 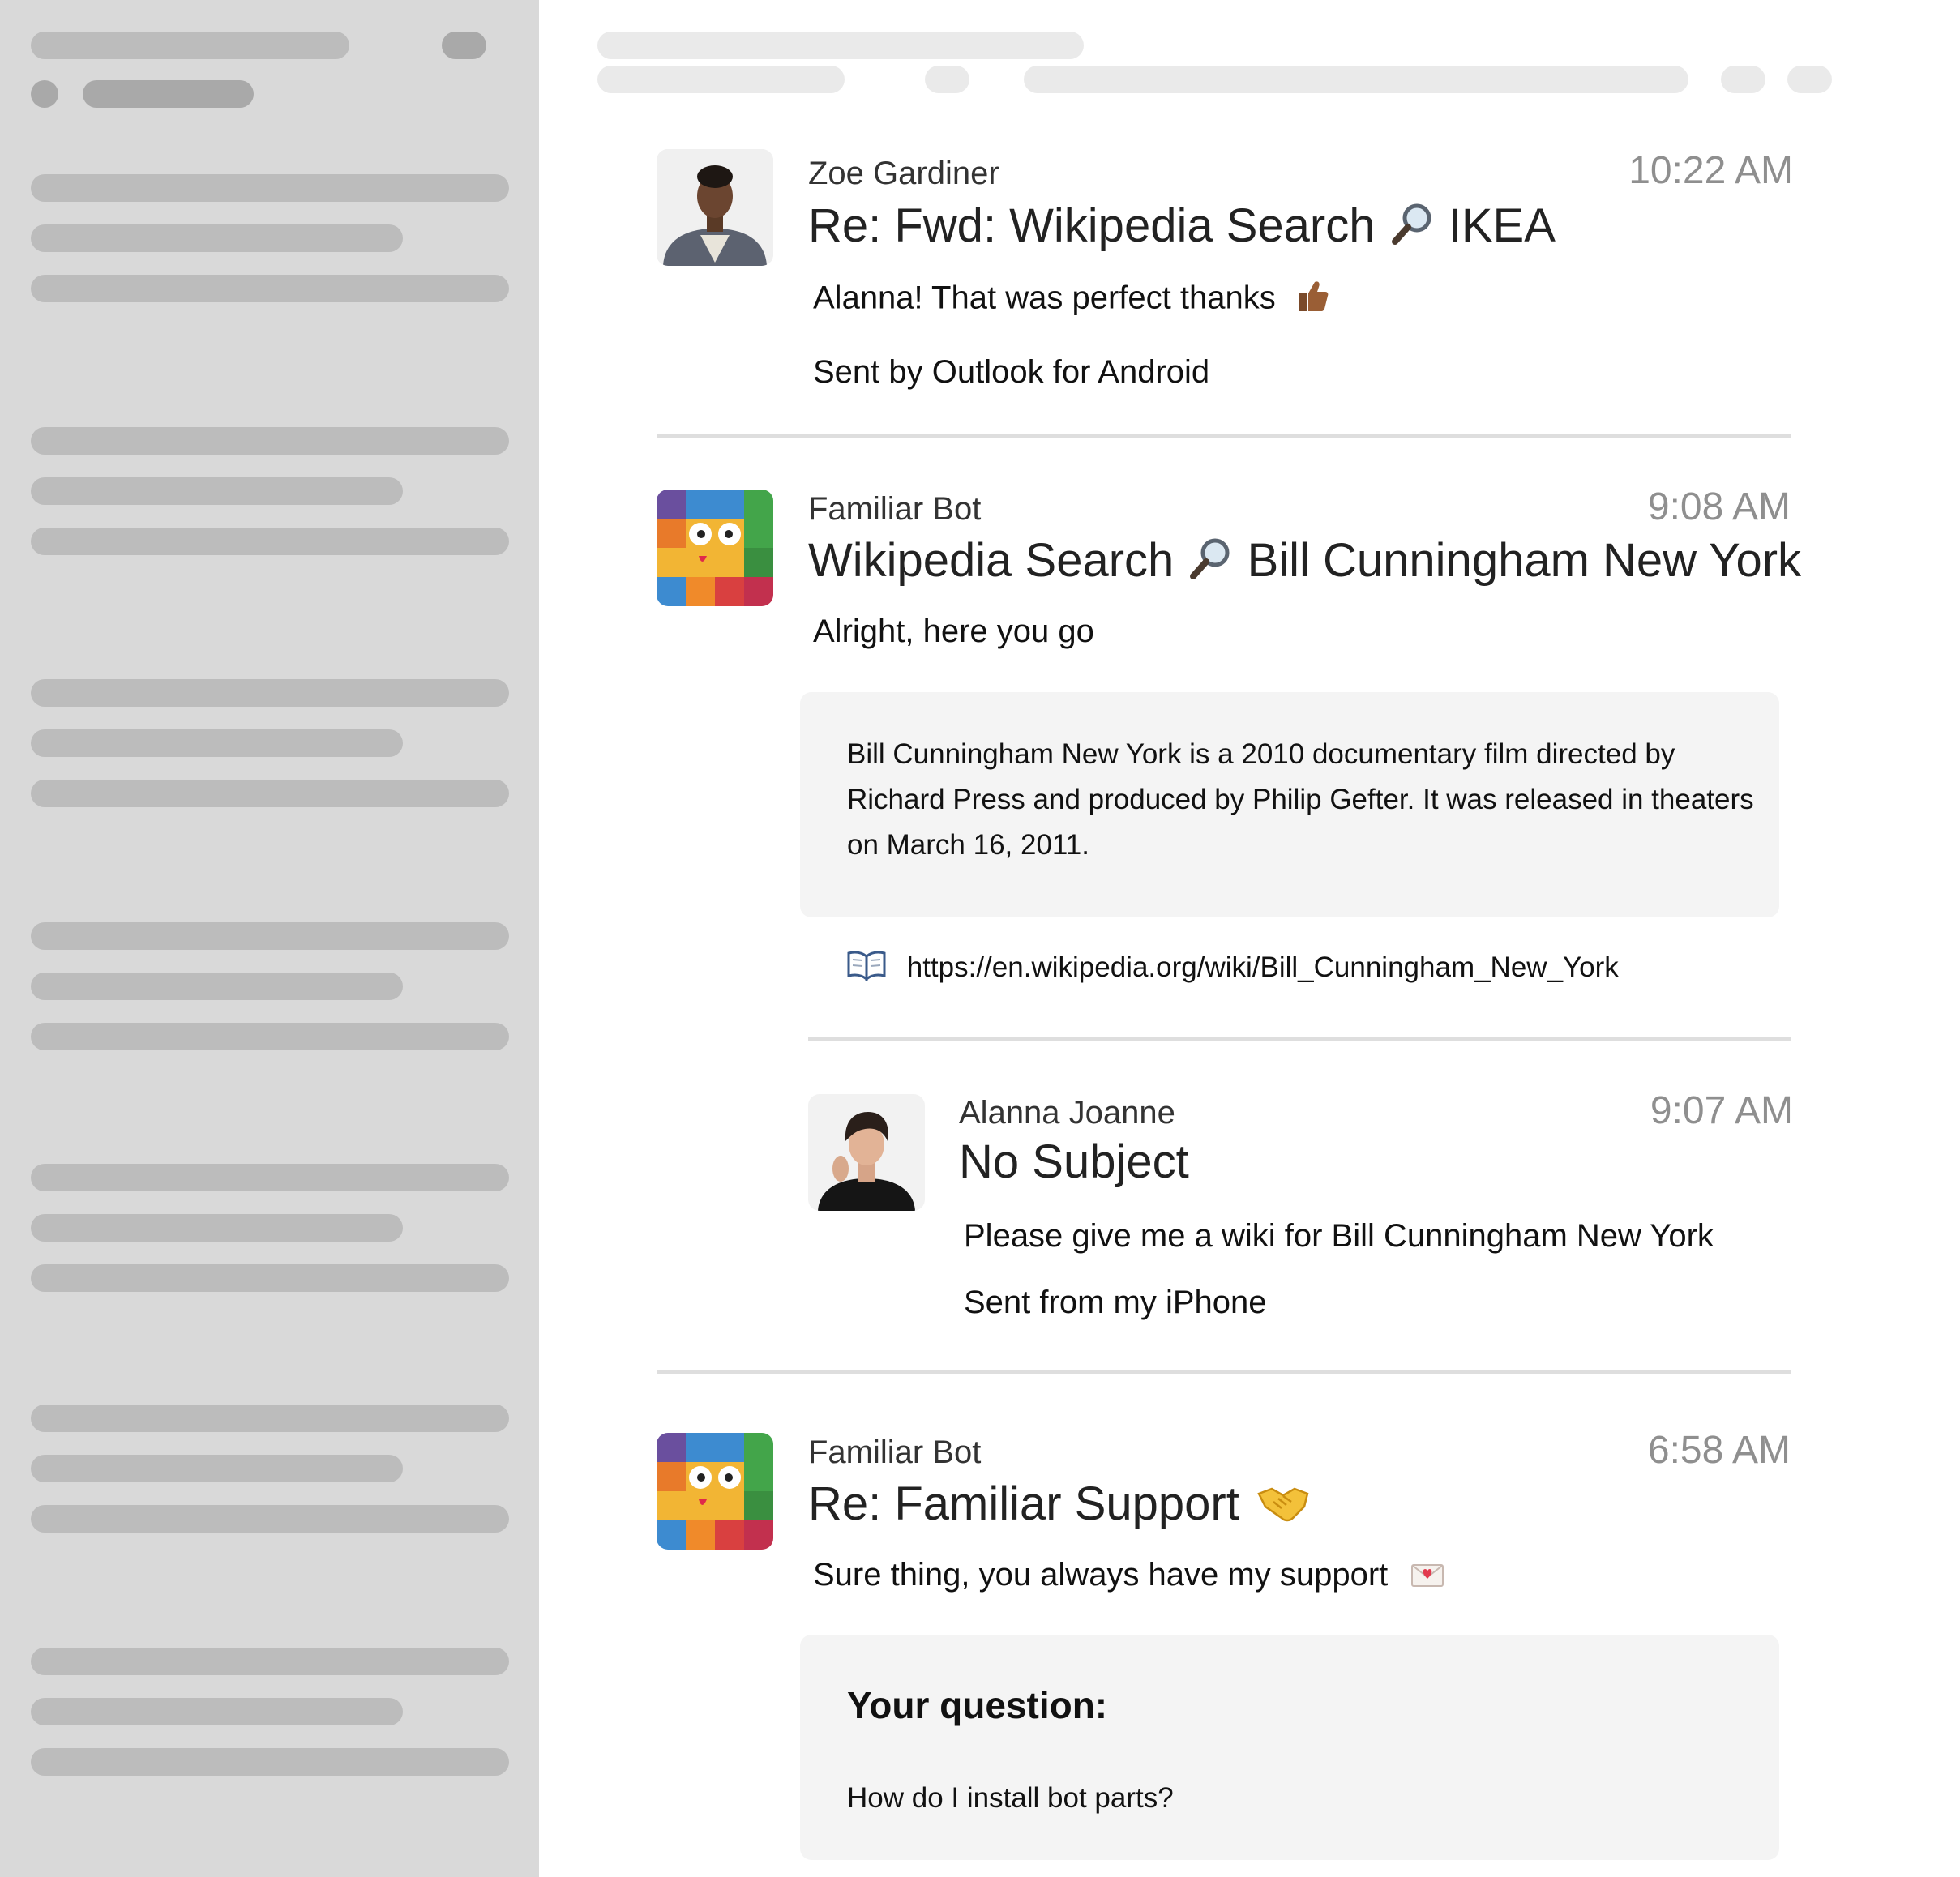 What do you see at coordinates (903, 174) in the screenshot?
I see `message-sender: Zoe Gardiner` at bounding box center [903, 174].